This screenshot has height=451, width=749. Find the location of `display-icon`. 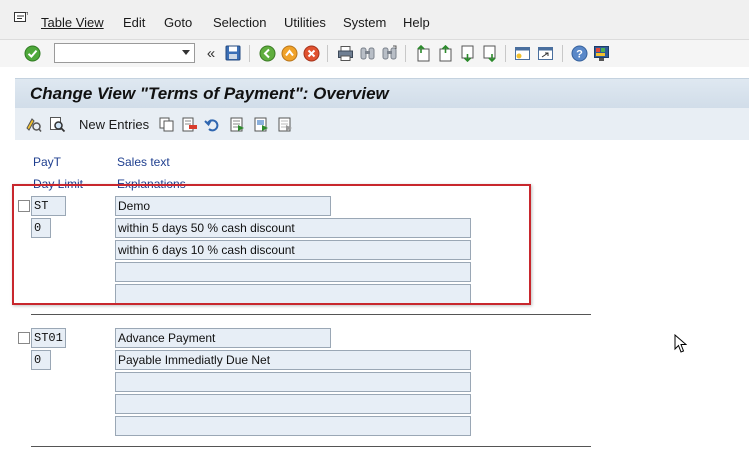

display-icon is located at coordinates (57, 124).